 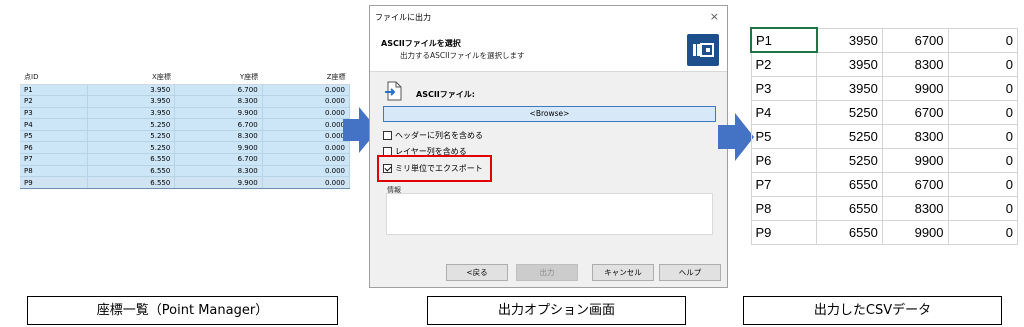 I want to click on grid-cell: P1, so click(x=784, y=40).